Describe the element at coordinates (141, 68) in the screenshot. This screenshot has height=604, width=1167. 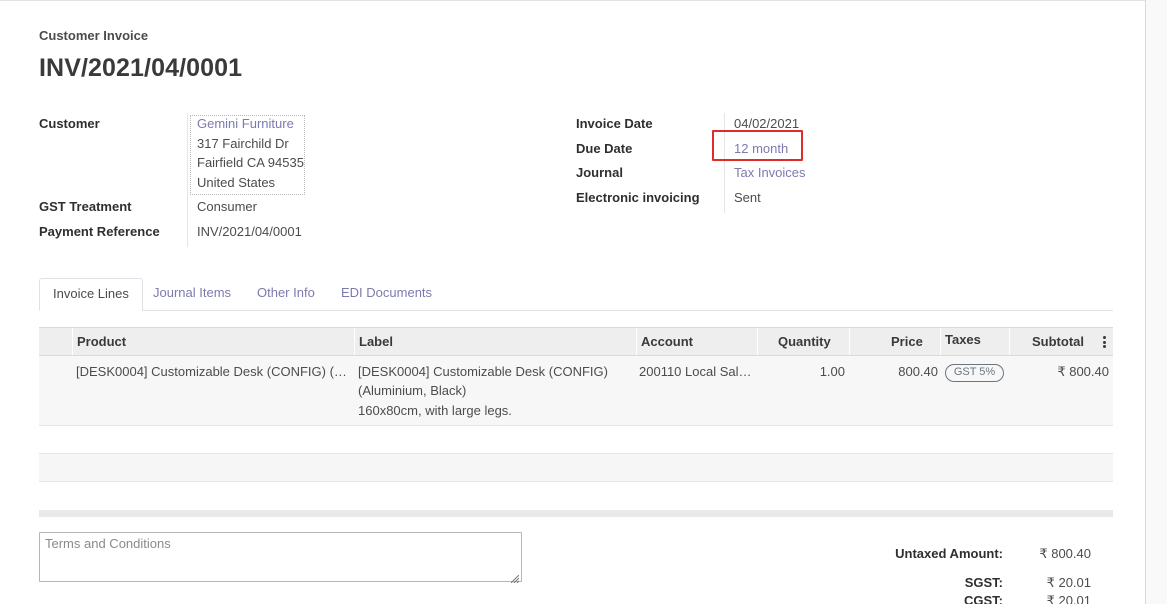
I see `page-title: INV/2021/04/0001` at that location.